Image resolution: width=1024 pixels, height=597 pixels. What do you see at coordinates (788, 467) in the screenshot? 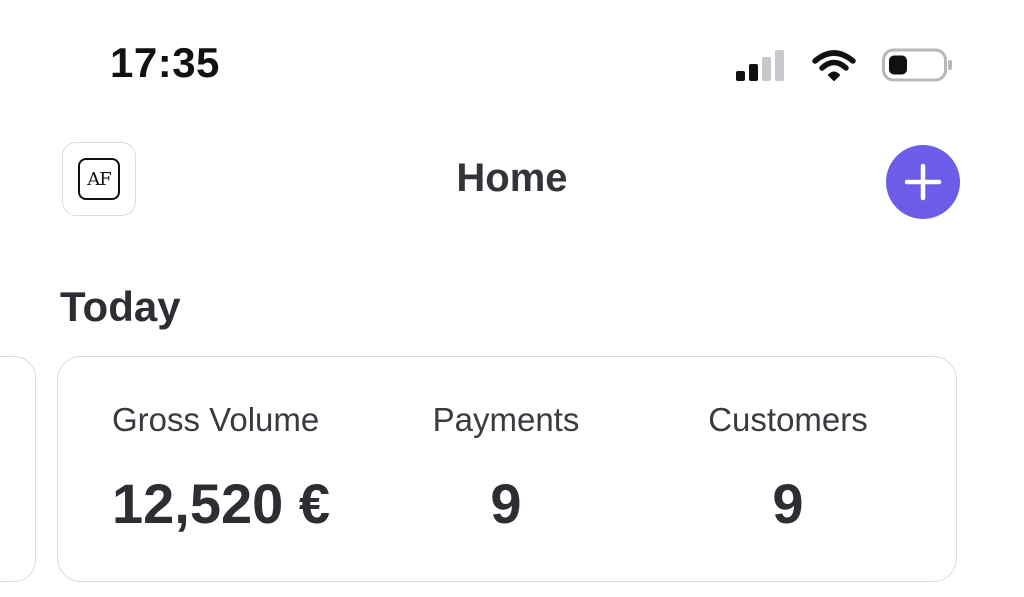
I see `stat-customers: Customers 9` at bounding box center [788, 467].